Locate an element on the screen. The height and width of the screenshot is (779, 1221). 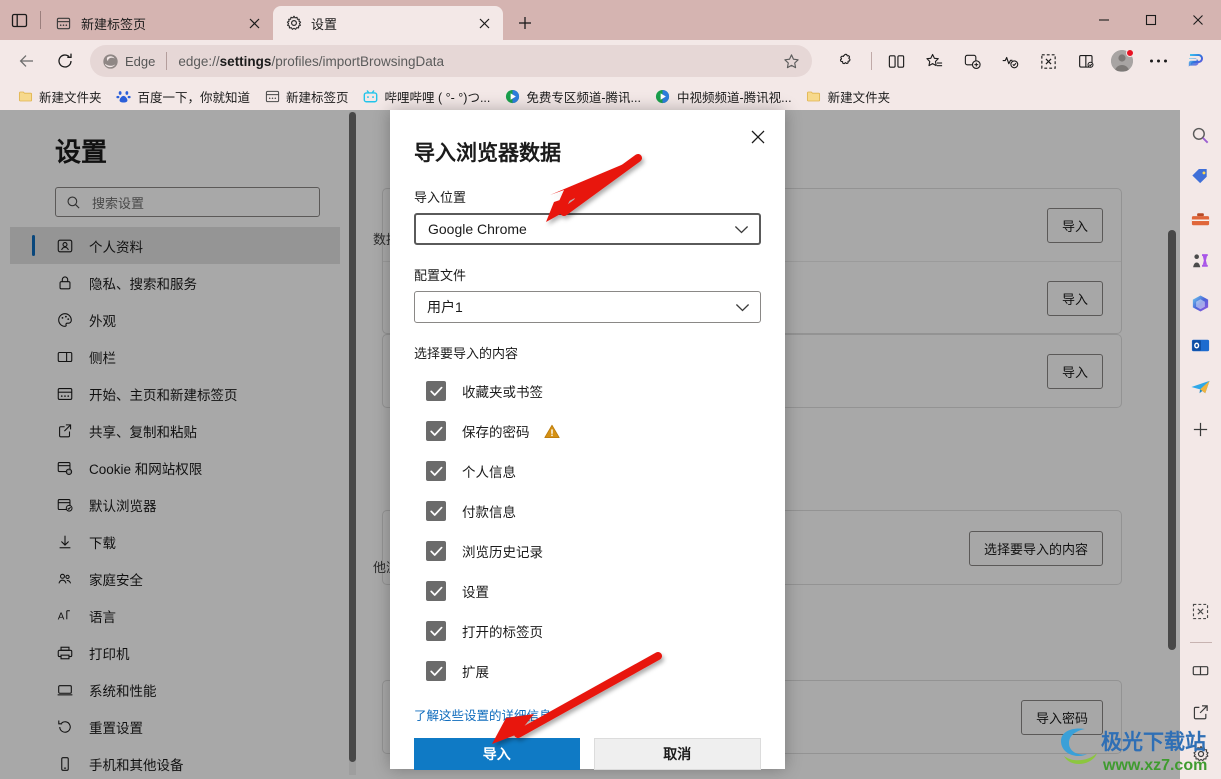
tab-strip: 新建标签页 设置 is located at coordinates (270, 20).